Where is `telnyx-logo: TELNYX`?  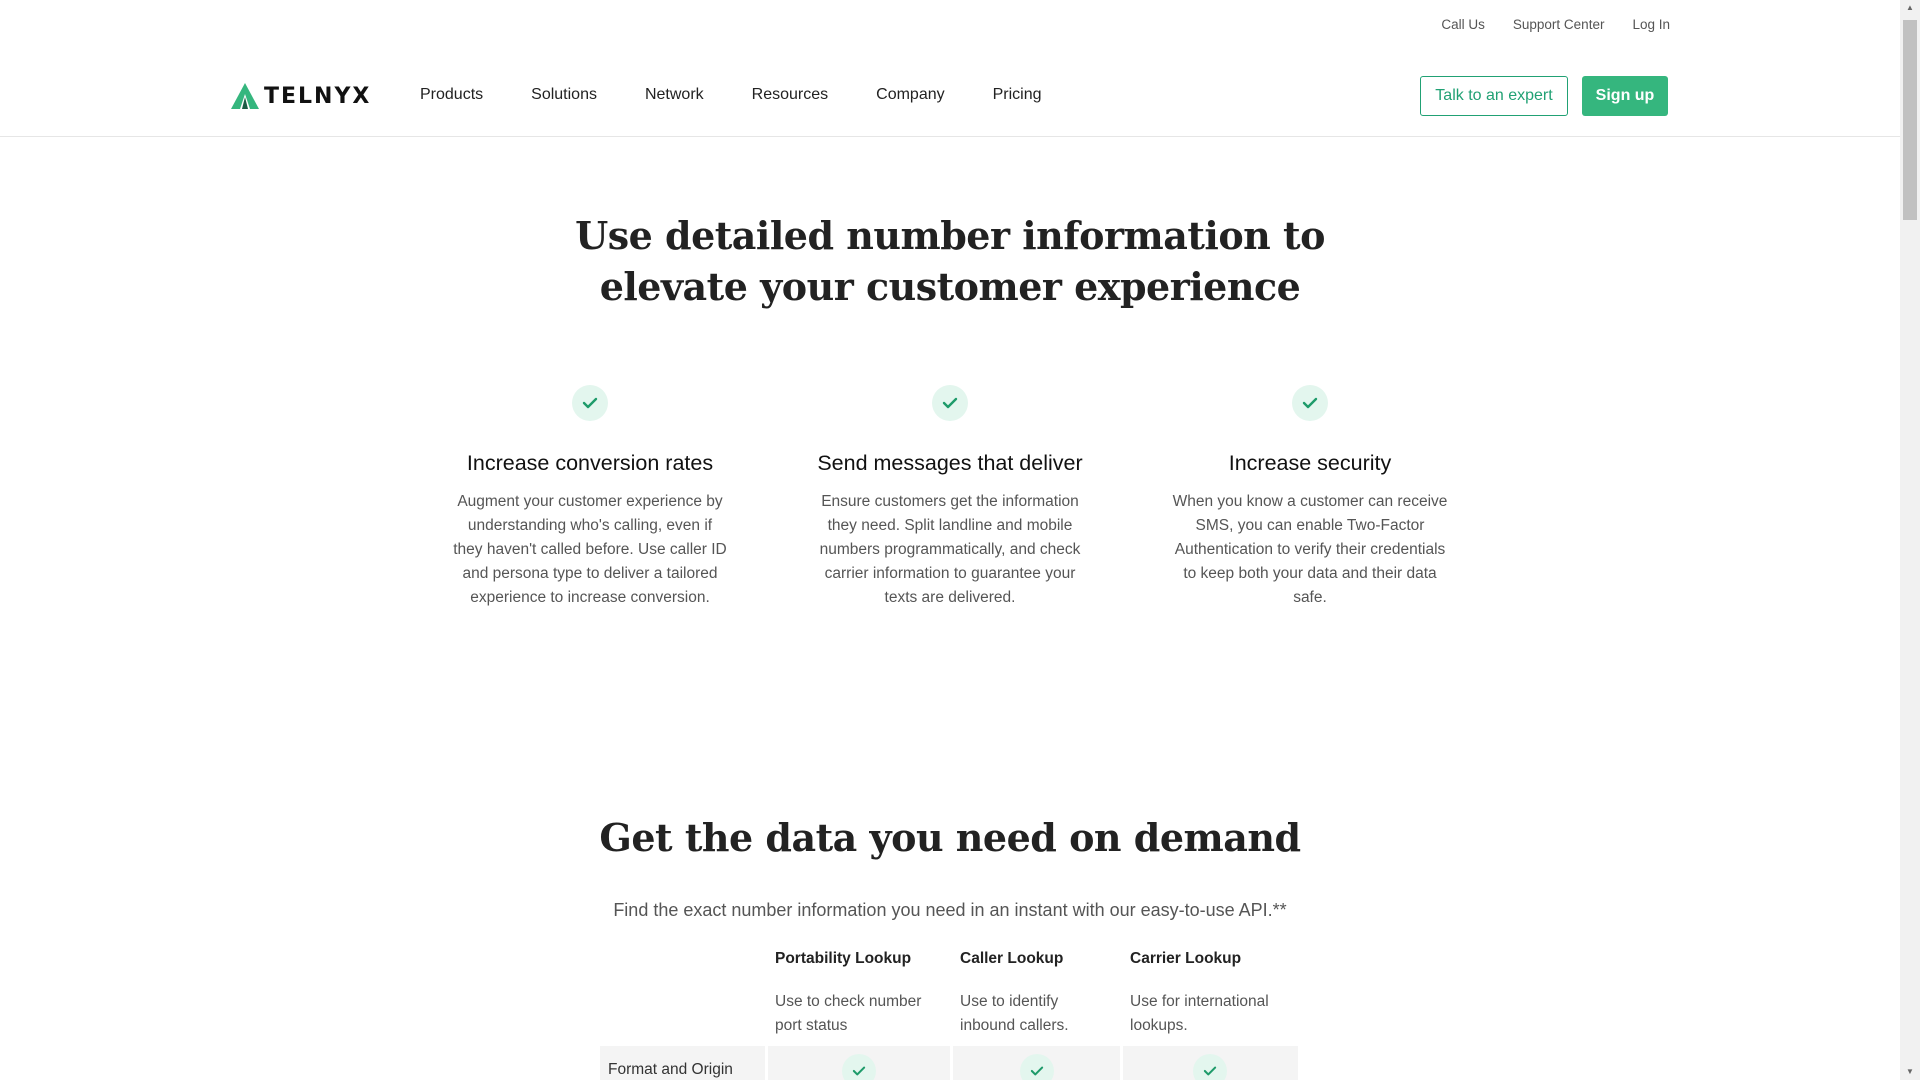
telnyx-logo: TELNYX is located at coordinates (300, 96).